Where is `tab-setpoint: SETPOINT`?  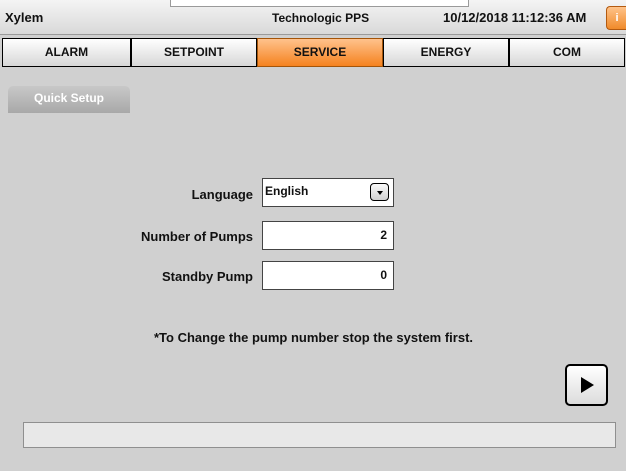
tab-setpoint: SETPOINT is located at coordinates (194, 52).